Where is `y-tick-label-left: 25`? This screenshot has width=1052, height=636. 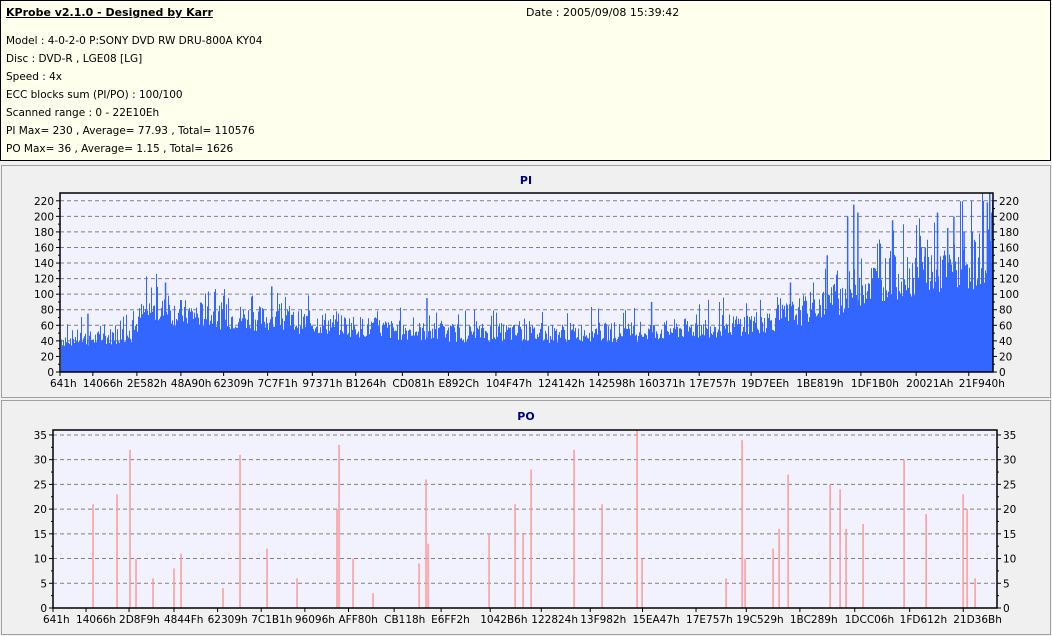
y-tick-label-left: 25 is located at coordinates (40, 485).